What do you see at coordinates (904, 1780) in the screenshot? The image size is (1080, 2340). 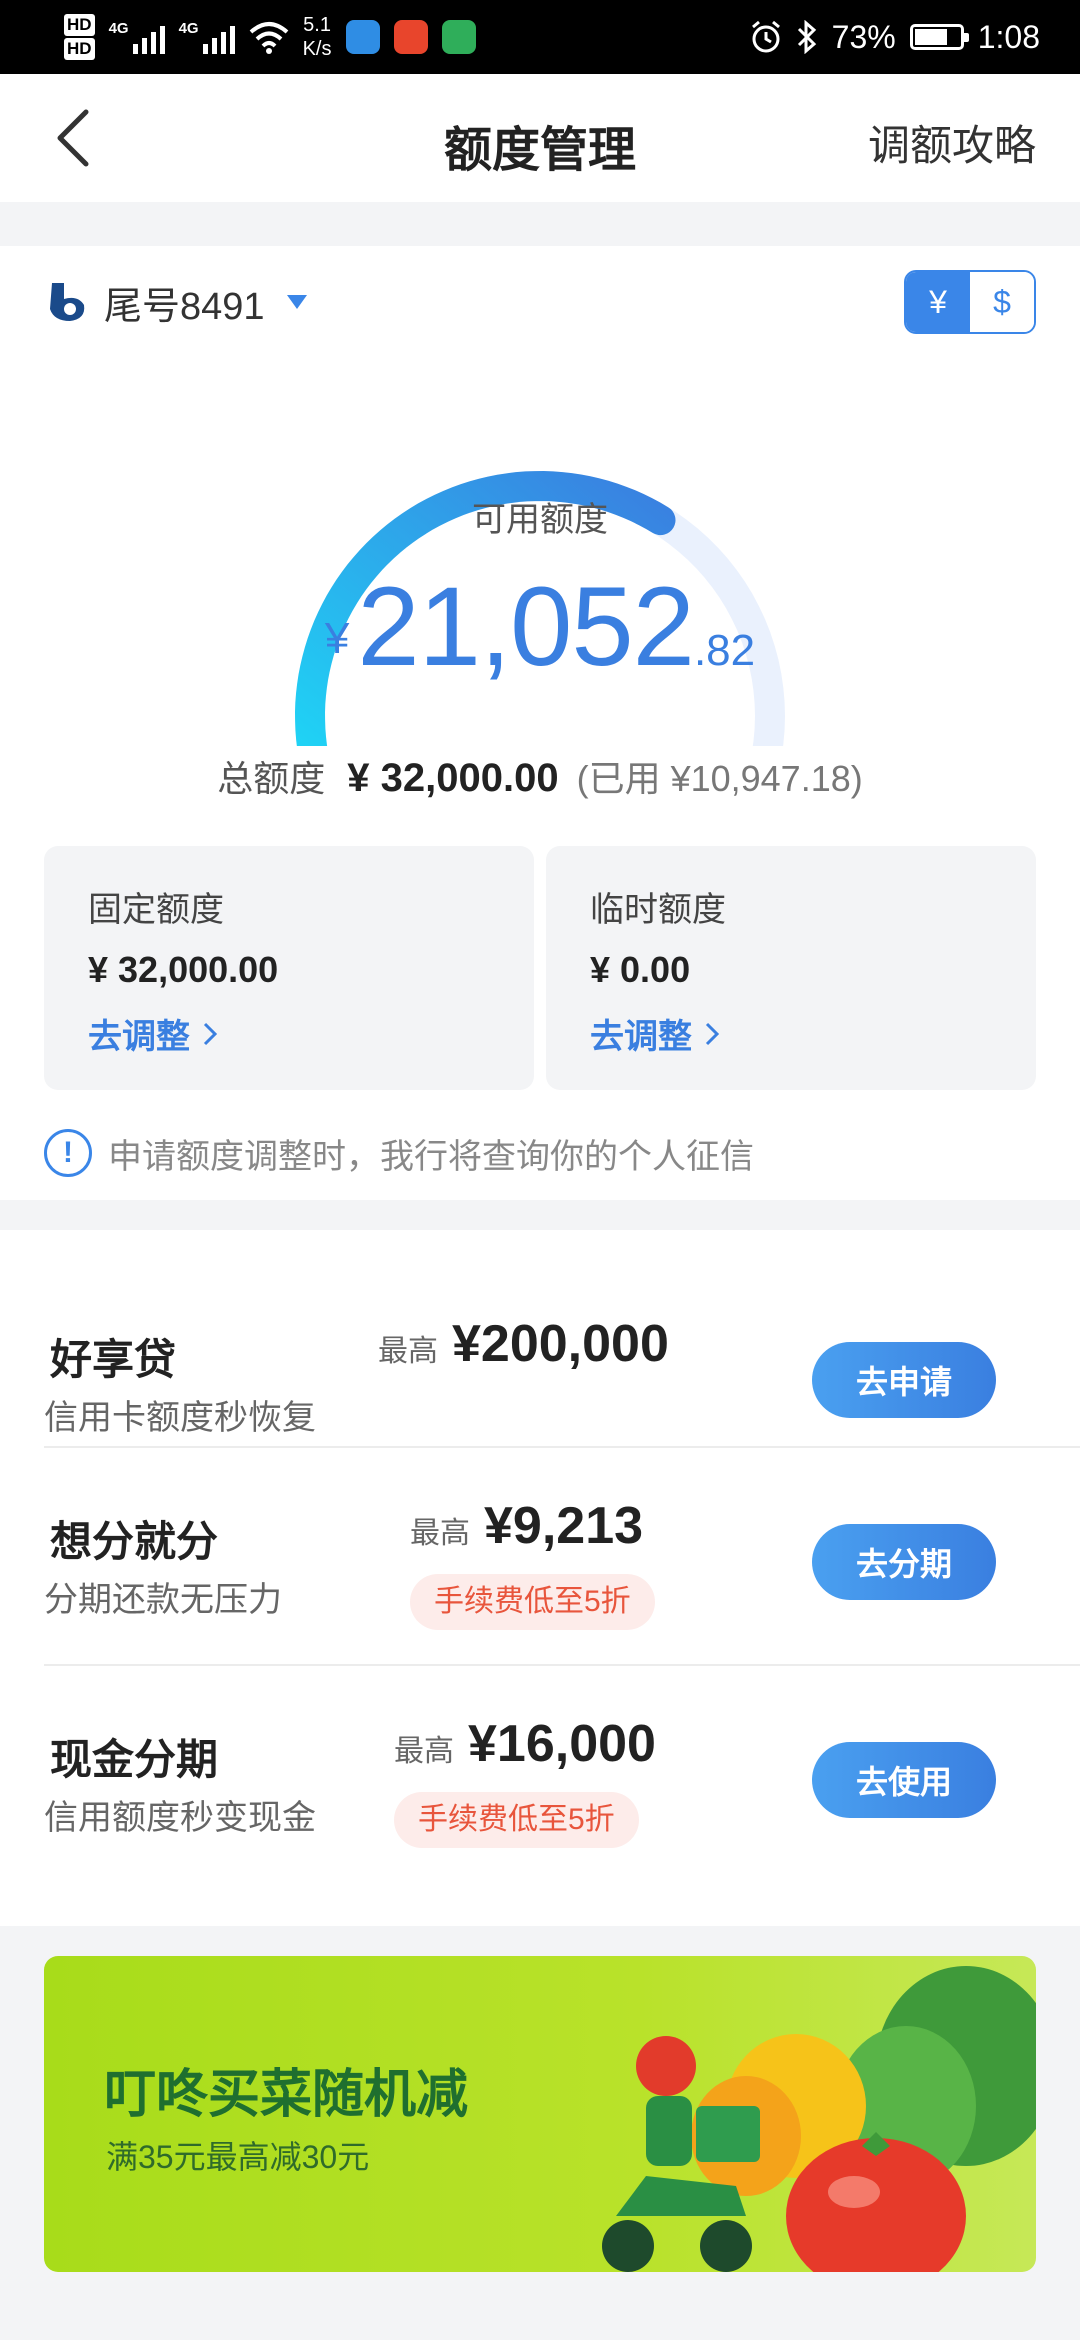 I see `use-button: 去使用` at bounding box center [904, 1780].